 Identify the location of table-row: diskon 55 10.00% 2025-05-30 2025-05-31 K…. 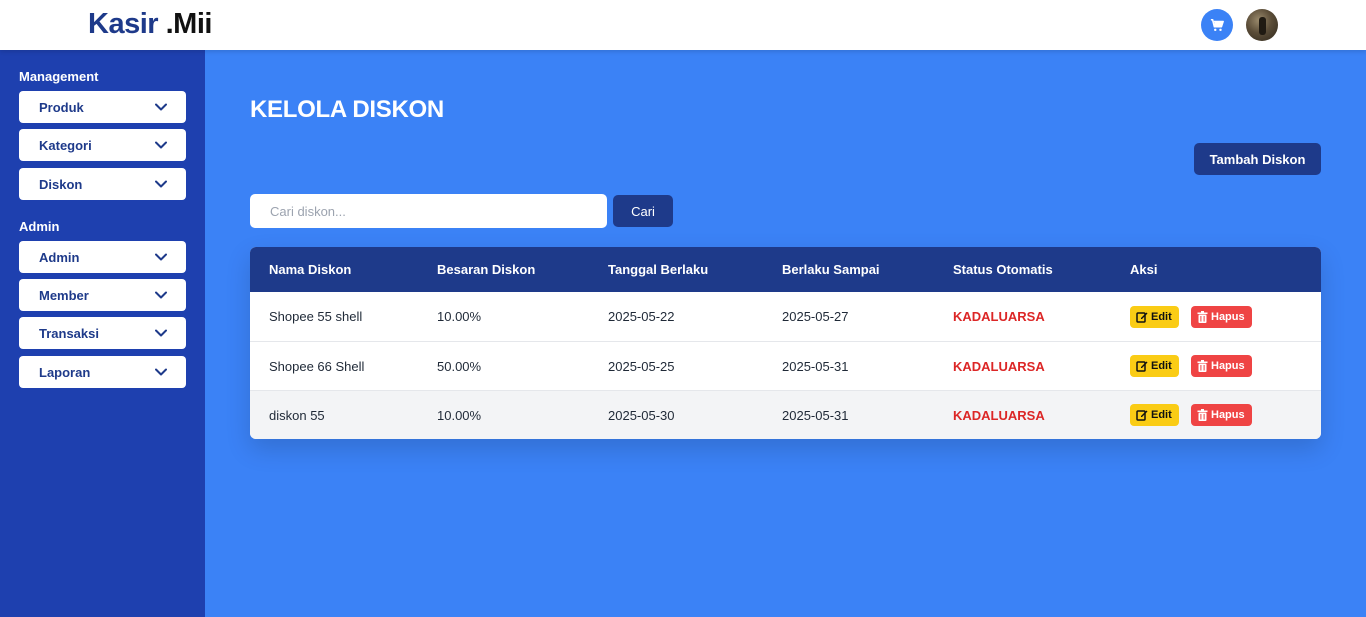
(785, 414).